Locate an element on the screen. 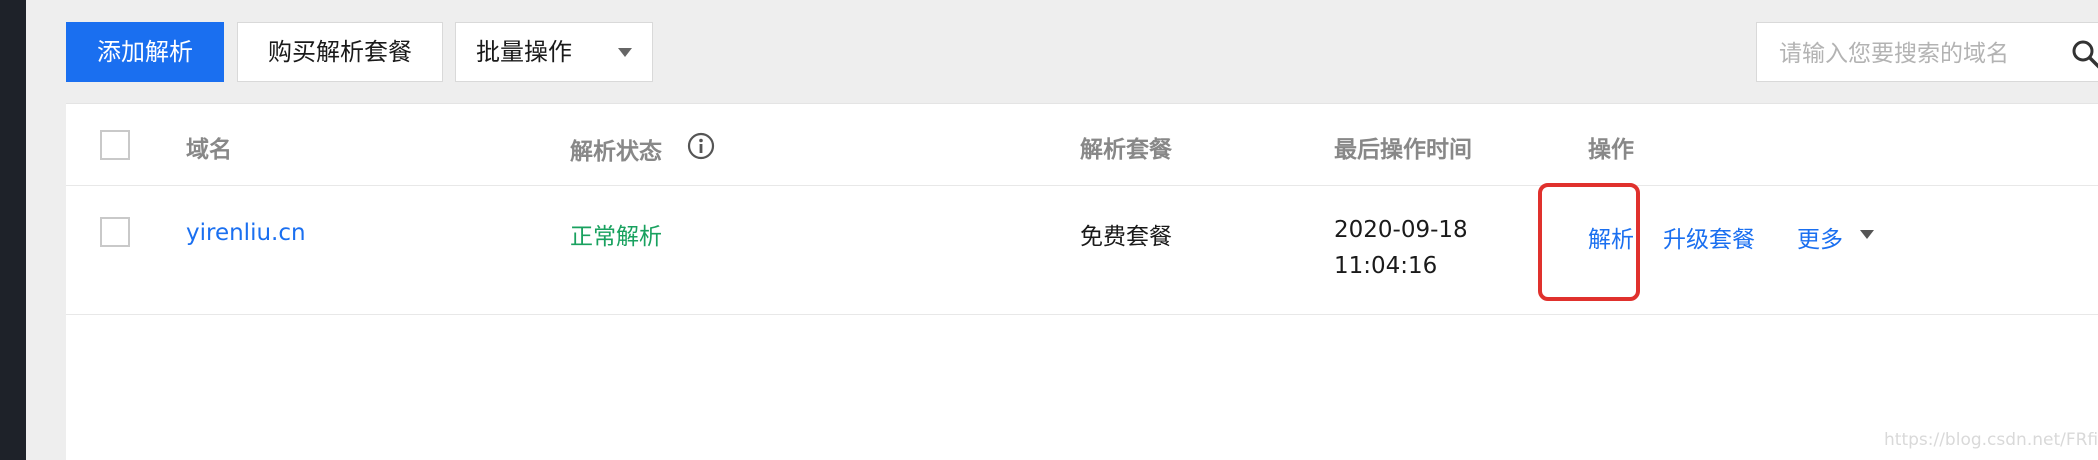 The width and height of the screenshot is (2098, 460). header-domain: 域名 is located at coordinates (209, 150).